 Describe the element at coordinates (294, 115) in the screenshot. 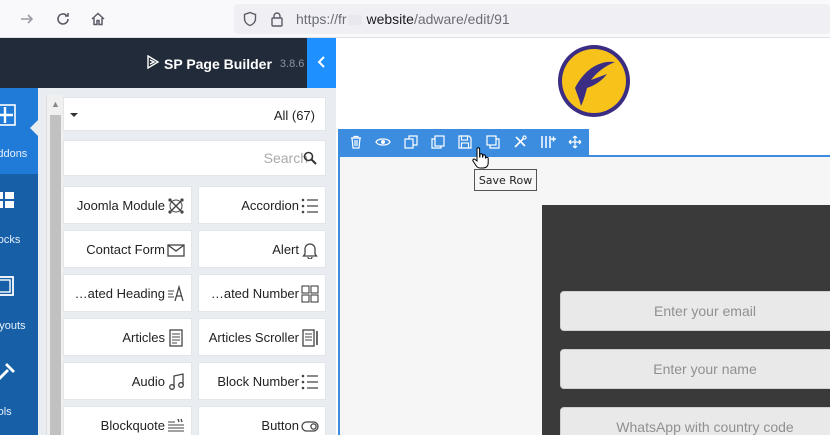

I see `filter-value: All (67)` at that location.